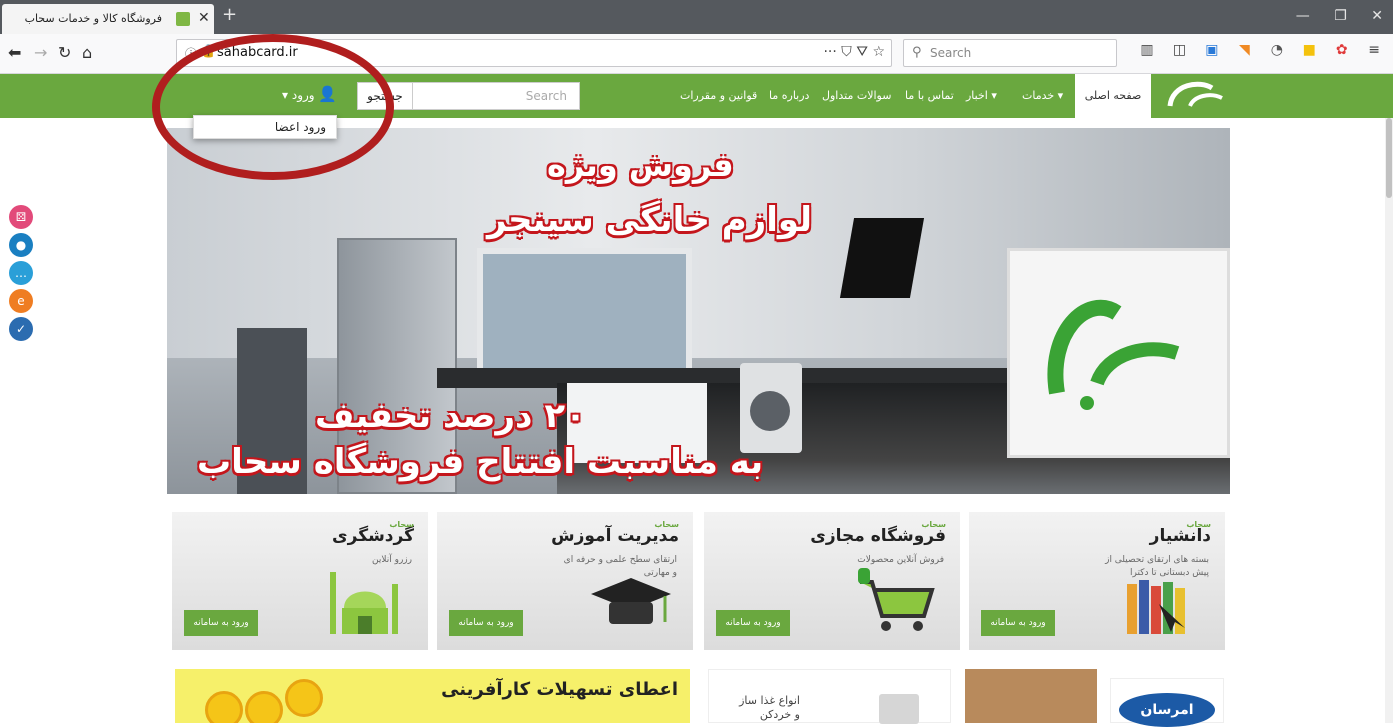 The width and height of the screenshot is (1393, 727). I want to click on red-highlight-oval, so click(273, 107).